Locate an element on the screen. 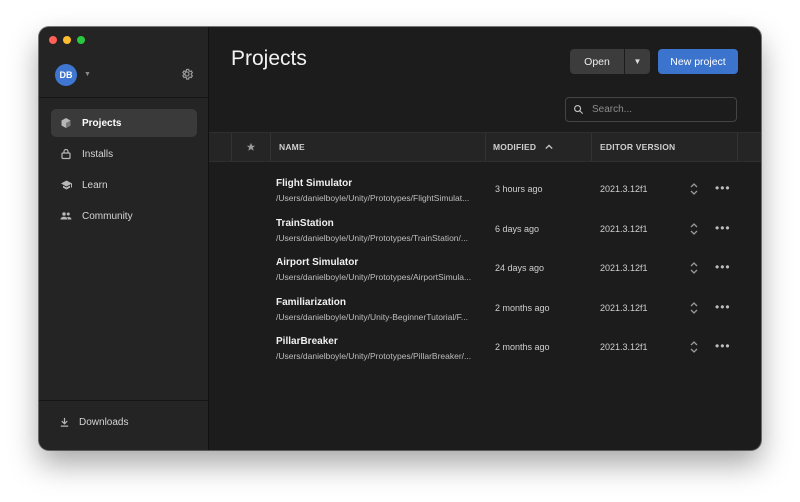 This screenshot has height=502, width=800. window-controls is located at coordinates (67, 40).